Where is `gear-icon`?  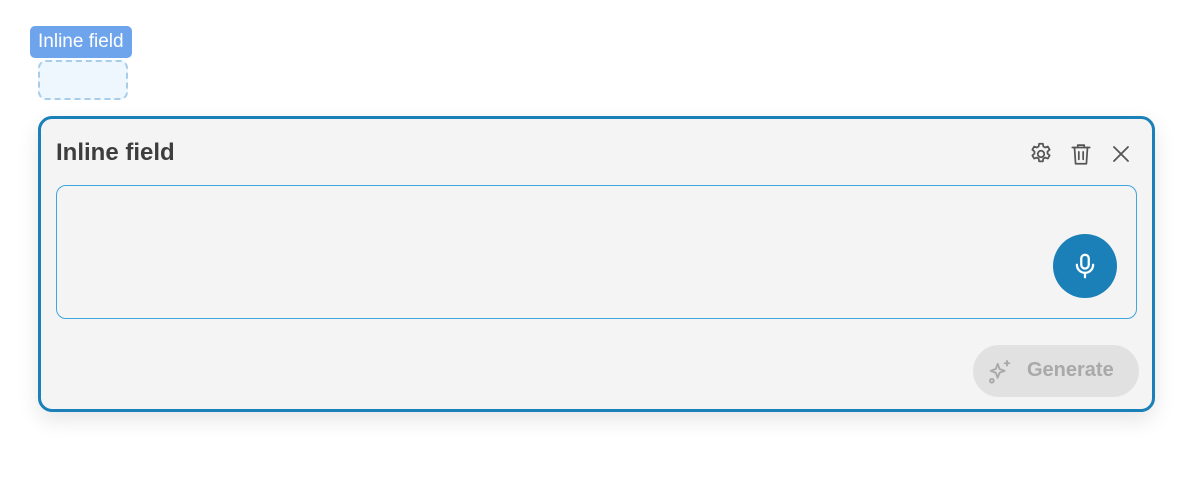 gear-icon is located at coordinates (1041, 154).